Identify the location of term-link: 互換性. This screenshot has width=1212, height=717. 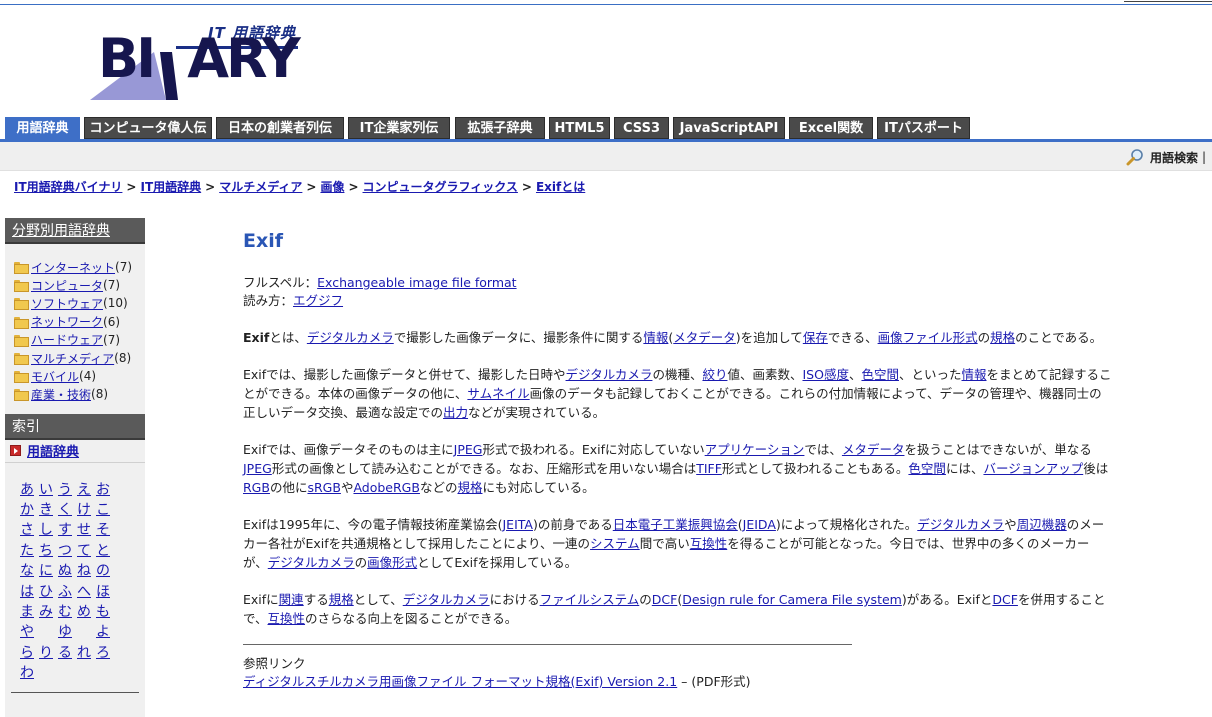
(709, 543).